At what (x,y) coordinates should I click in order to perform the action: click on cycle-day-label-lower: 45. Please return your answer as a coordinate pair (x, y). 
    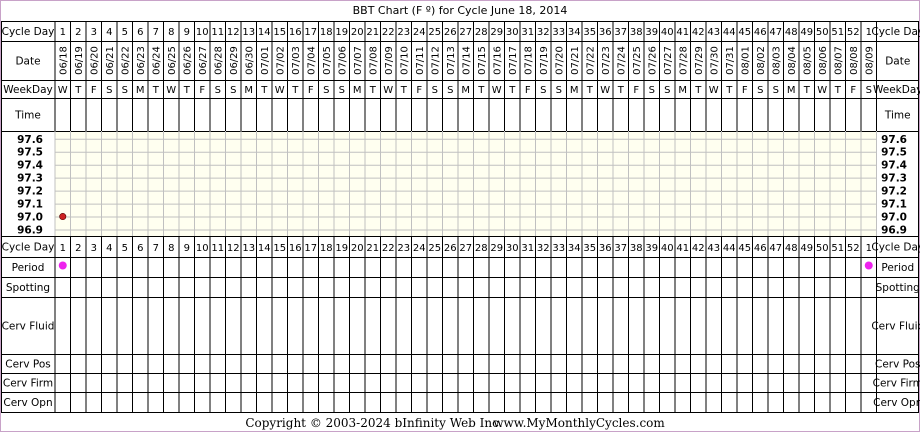
    Looking at the image, I should click on (744, 248).